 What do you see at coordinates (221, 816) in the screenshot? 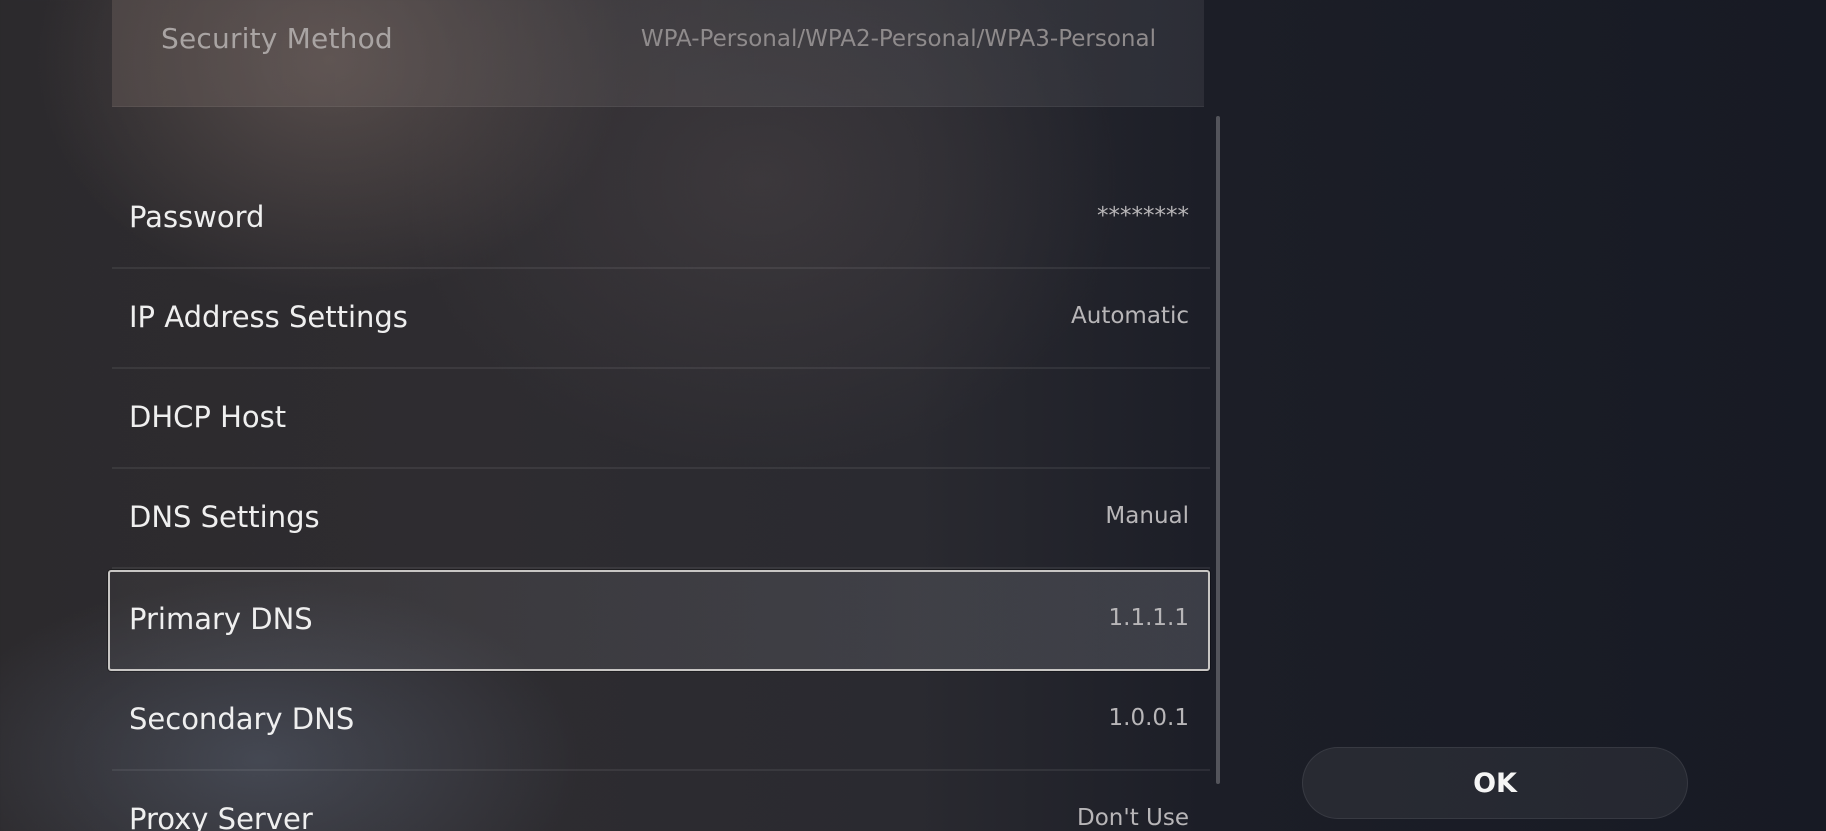
I see `setting-label: Proxy Server` at bounding box center [221, 816].